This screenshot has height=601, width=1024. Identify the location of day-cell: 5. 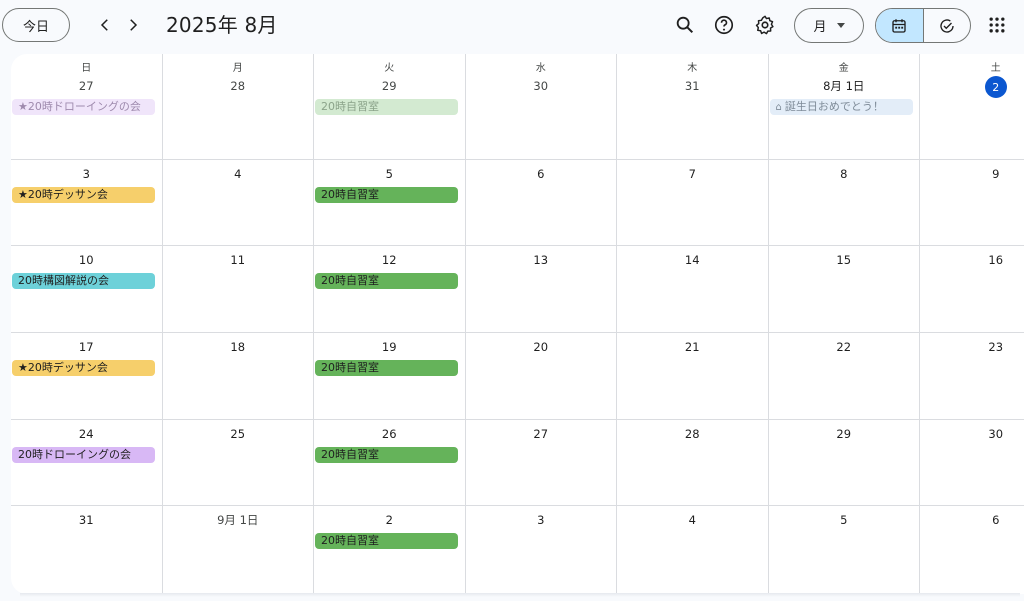
(844, 550).